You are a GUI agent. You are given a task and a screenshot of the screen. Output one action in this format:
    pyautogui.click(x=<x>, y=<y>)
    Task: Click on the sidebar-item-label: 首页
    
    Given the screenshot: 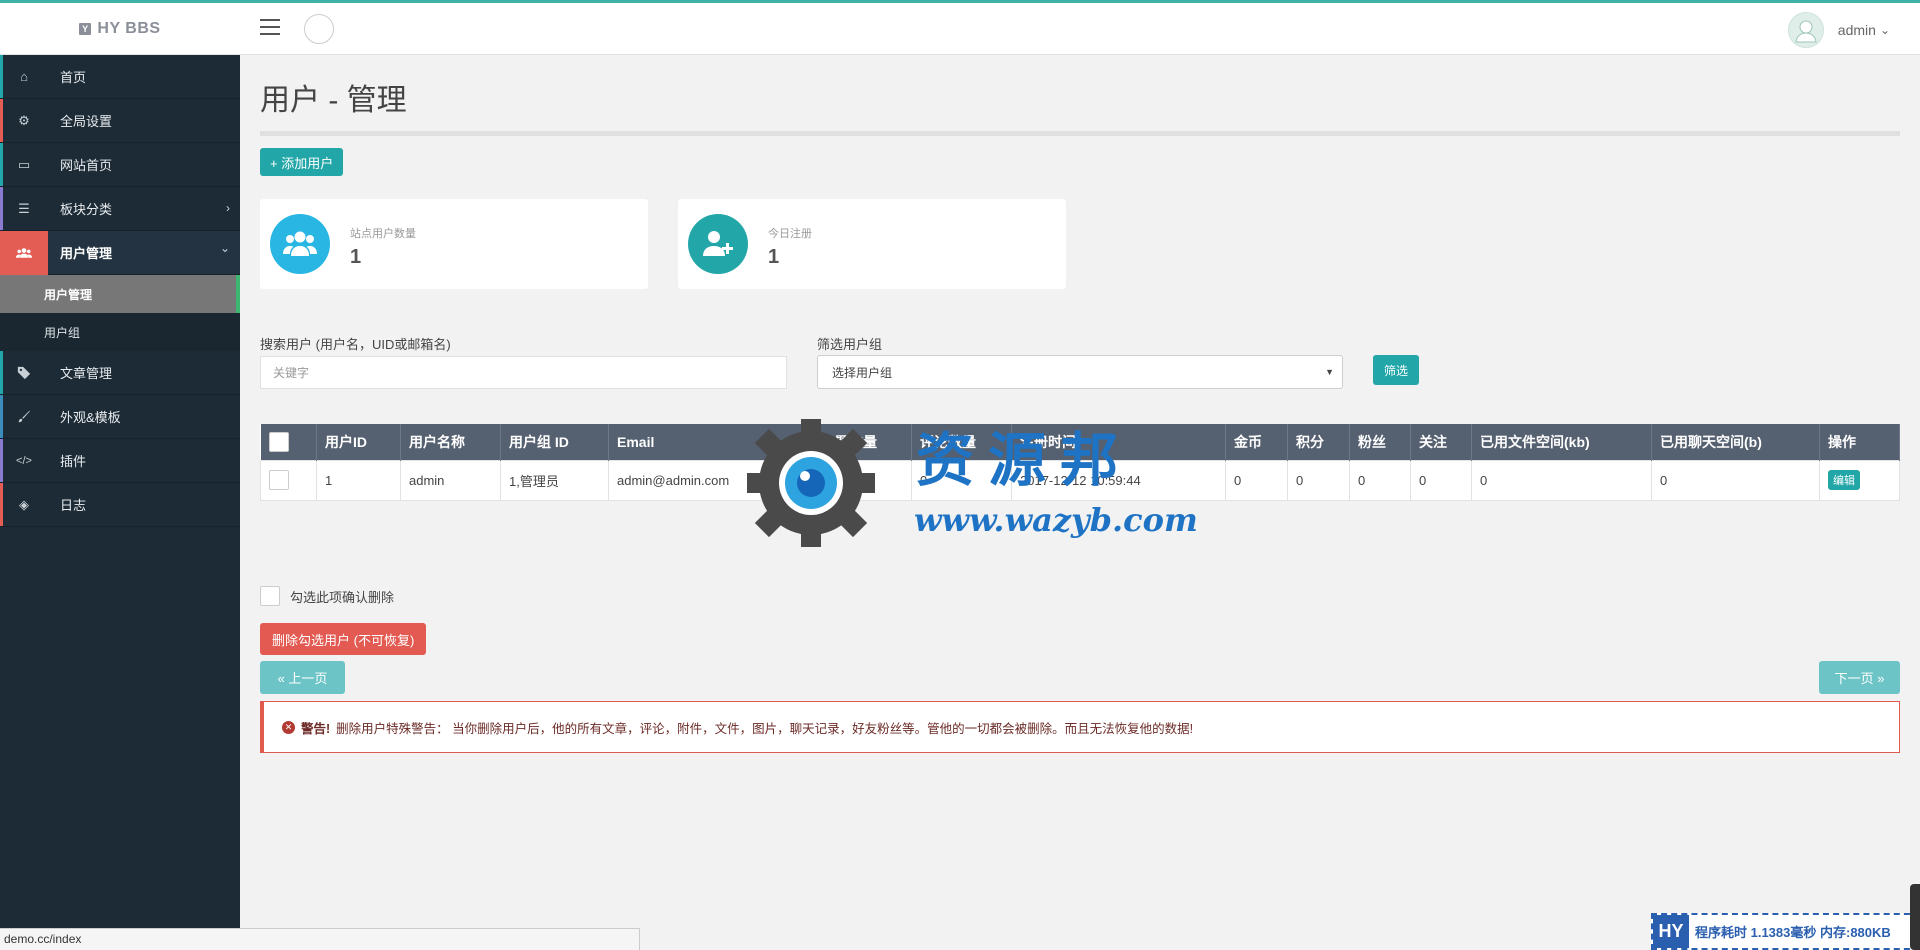 What is the action you would take?
    pyautogui.click(x=73, y=77)
    